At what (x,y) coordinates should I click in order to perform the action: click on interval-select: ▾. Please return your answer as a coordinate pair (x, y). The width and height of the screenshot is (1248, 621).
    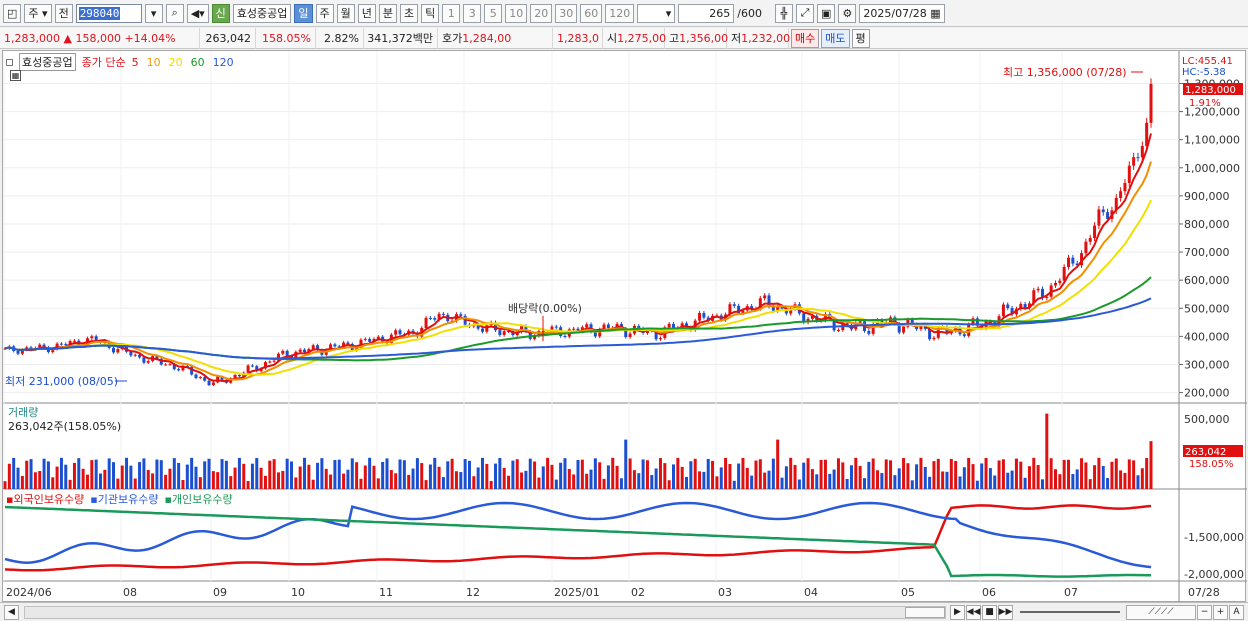
    Looking at the image, I should click on (656, 13).